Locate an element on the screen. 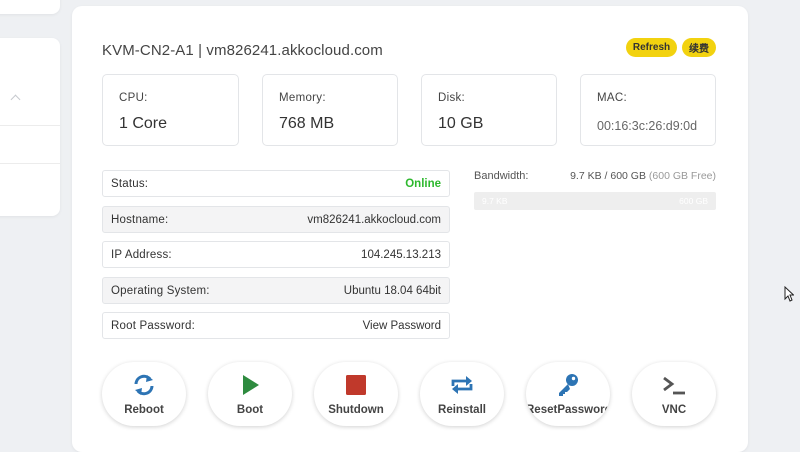  spec-value: 00:16:3c:26:d9:0d is located at coordinates (647, 126).